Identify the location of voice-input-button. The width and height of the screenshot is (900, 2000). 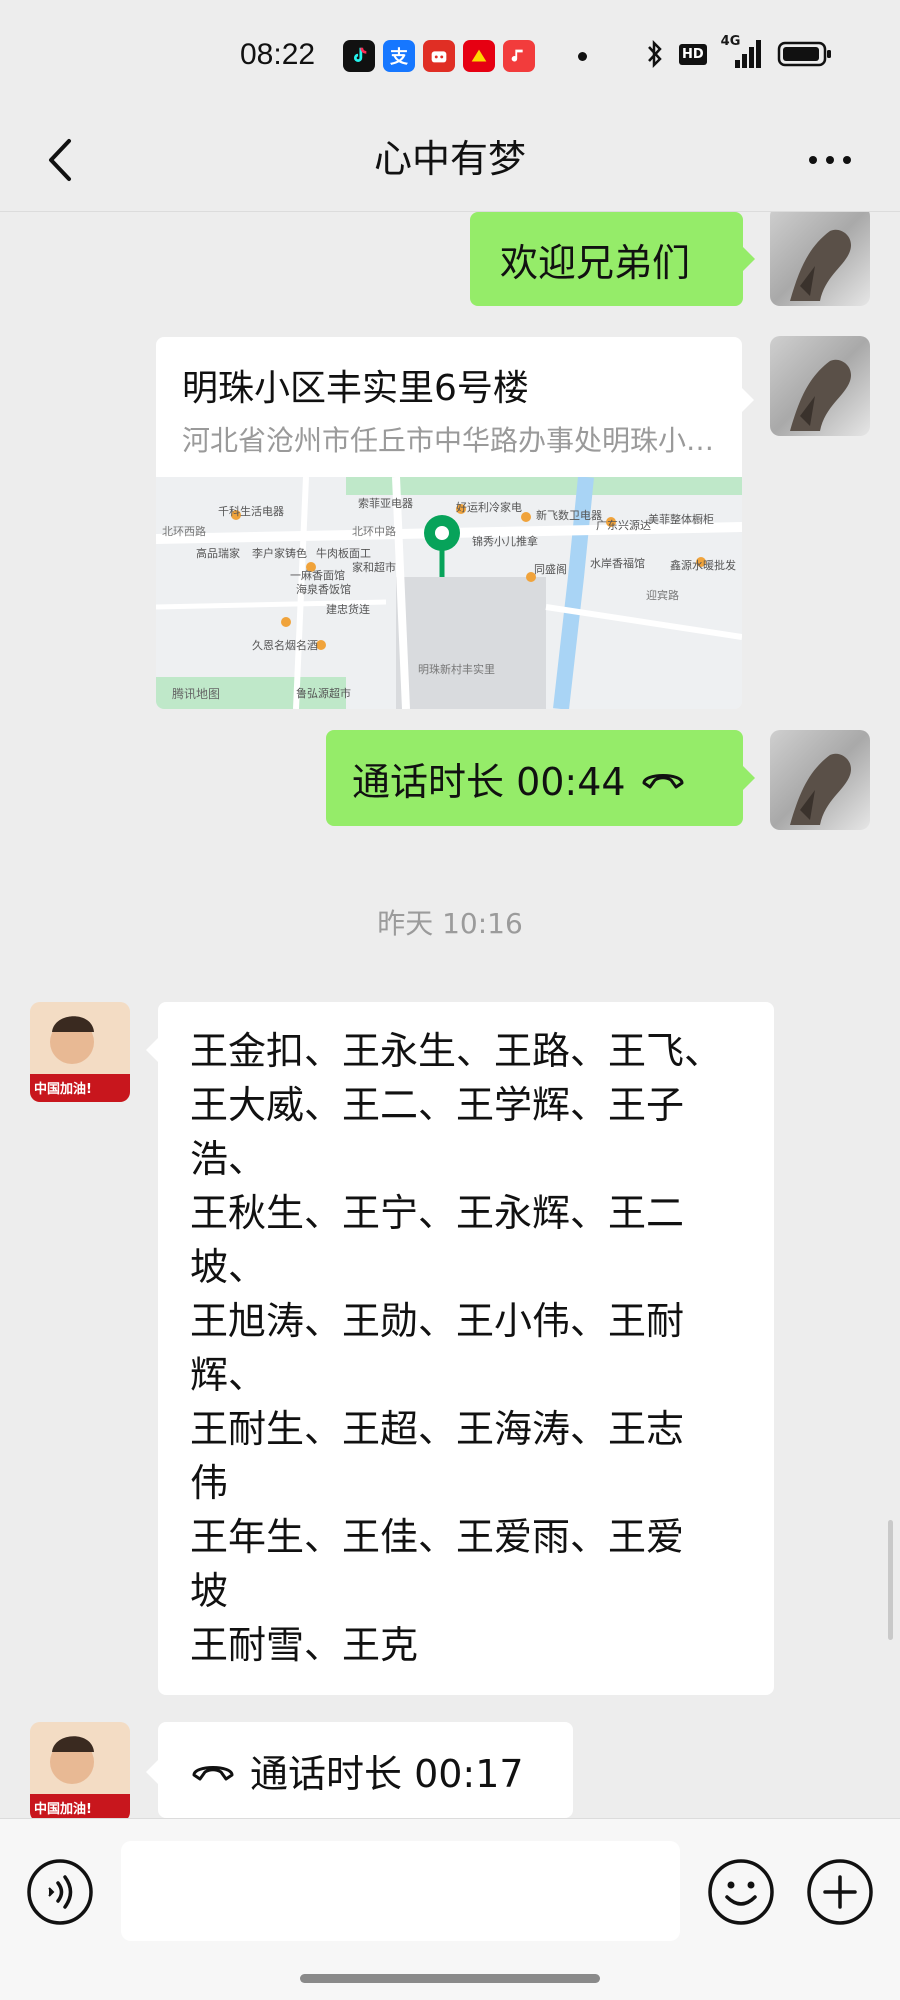
(60, 1892).